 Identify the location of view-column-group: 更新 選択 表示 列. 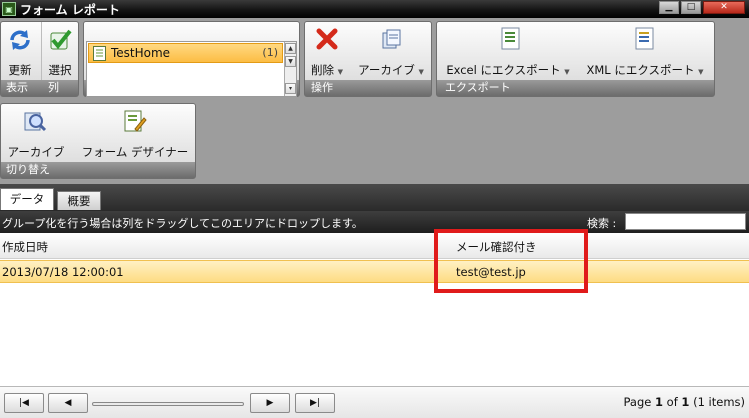
(39, 59).